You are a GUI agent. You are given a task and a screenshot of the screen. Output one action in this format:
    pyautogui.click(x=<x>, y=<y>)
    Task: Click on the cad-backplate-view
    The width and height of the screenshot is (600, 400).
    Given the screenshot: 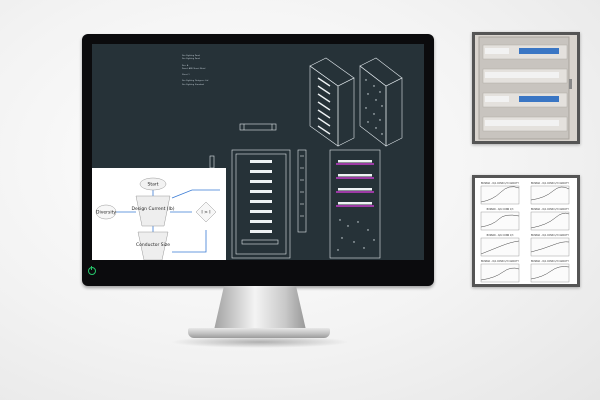 What is the action you would take?
    pyautogui.click(x=355, y=204)
    